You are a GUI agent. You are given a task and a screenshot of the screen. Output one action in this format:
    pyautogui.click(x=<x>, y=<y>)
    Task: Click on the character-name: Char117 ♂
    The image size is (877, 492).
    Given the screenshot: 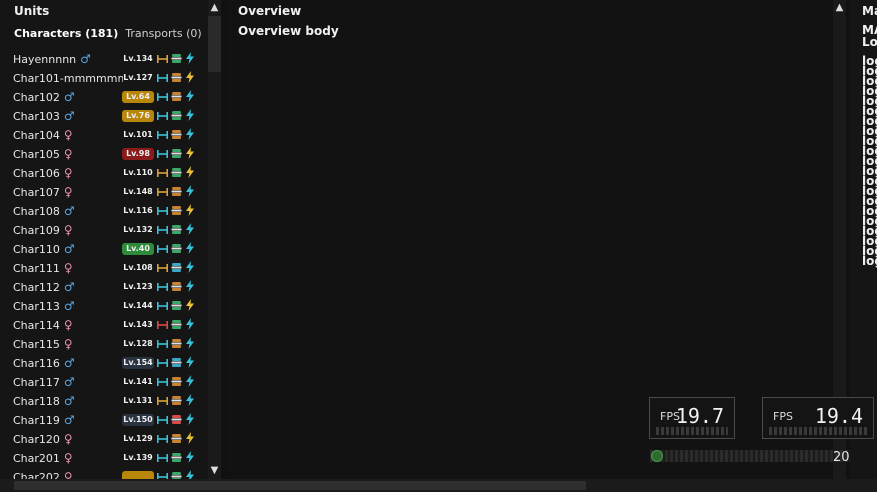 What is the action you would take?
    pyautogui.click(x=44, y=382)
    